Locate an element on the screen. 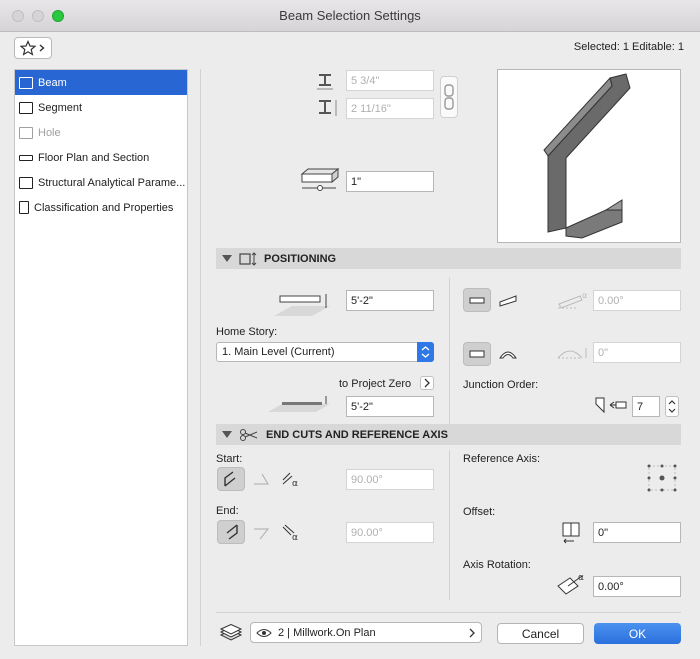  sidebar-item-label: Floor Plan and Section is located at coordinates (94, 157).